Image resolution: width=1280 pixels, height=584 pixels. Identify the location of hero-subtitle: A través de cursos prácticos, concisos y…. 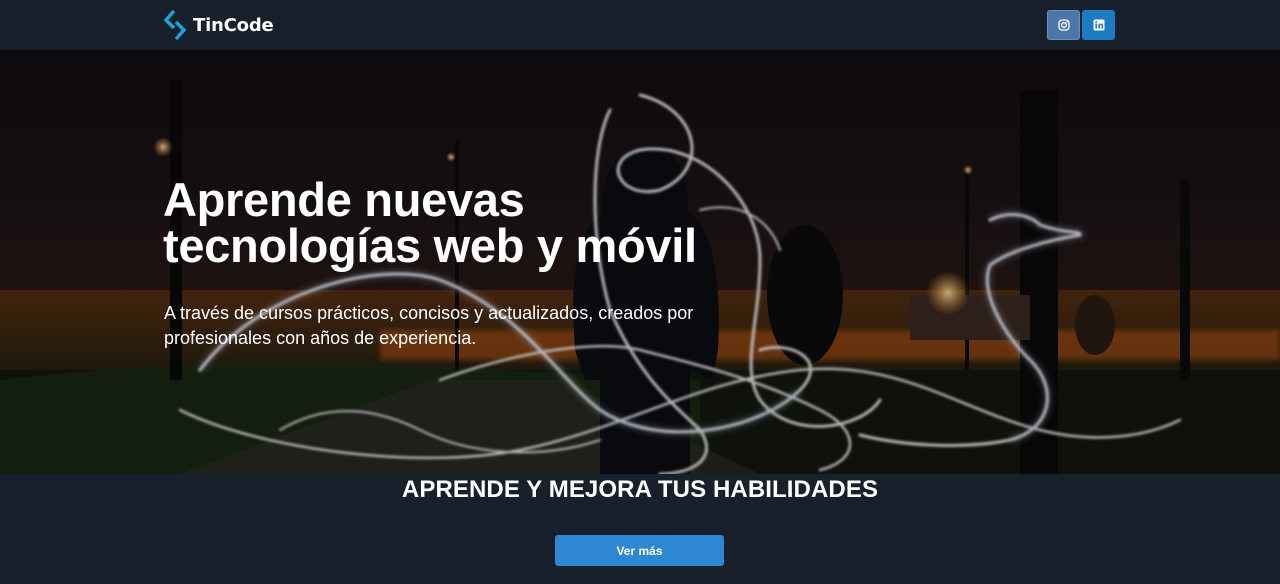
(444, 326).